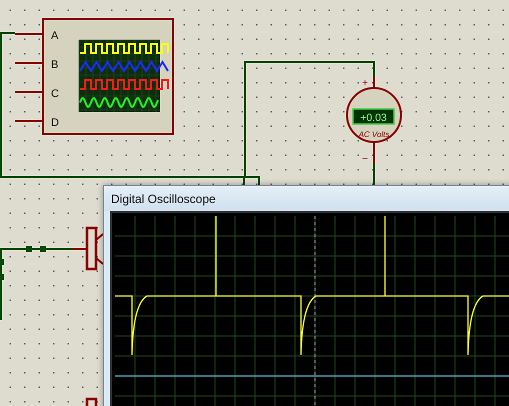 The width and height of the screenshot is (509, 406). I want to click on voltmeter-display: +0.03, so click(373, 116).